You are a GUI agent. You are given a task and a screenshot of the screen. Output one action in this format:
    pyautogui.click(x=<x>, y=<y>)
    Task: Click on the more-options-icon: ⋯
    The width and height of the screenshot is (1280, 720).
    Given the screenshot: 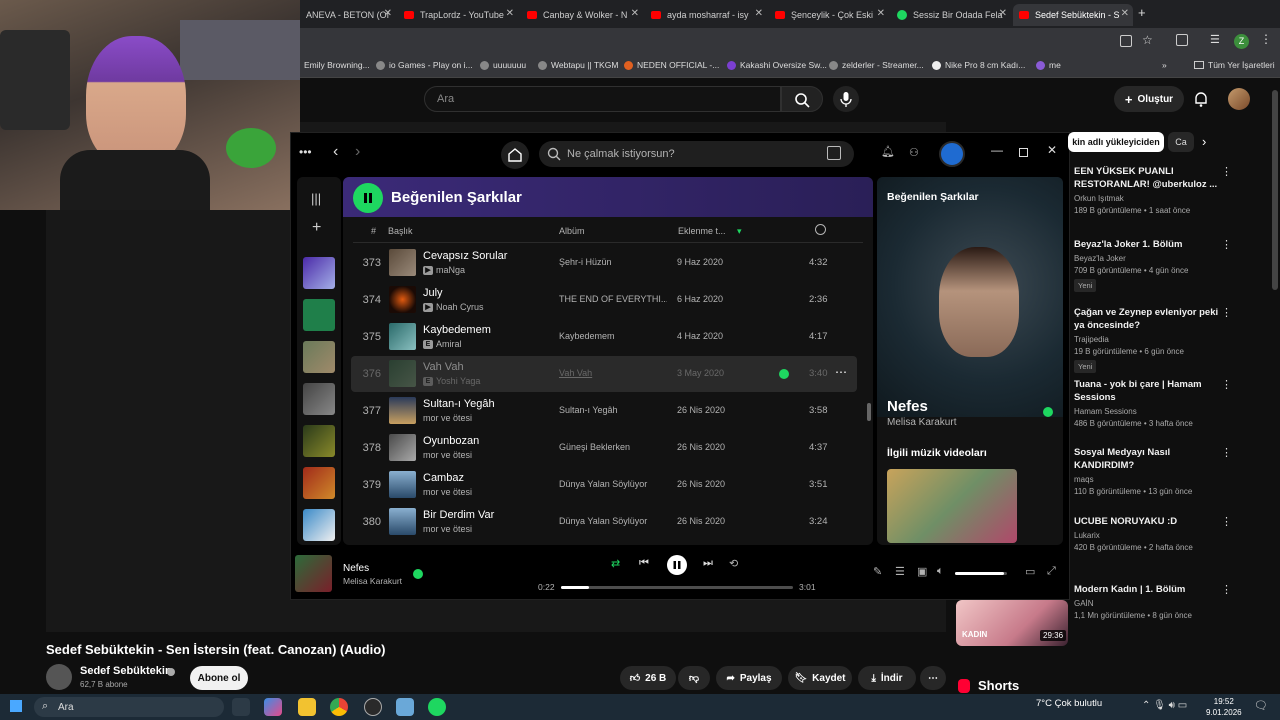 What is the action you would take?
    pyautogui.click(x=841, y=372)
    